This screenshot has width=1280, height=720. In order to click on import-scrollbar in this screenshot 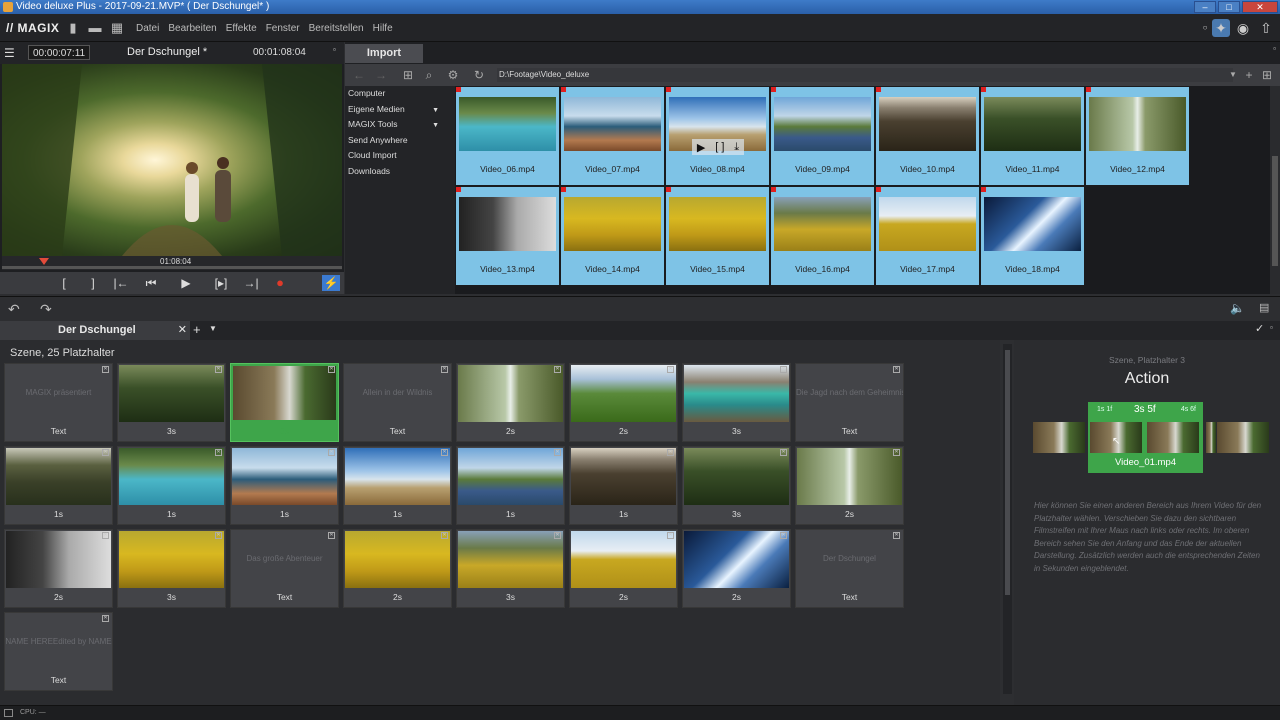, I will do `click(1275, 190)`.